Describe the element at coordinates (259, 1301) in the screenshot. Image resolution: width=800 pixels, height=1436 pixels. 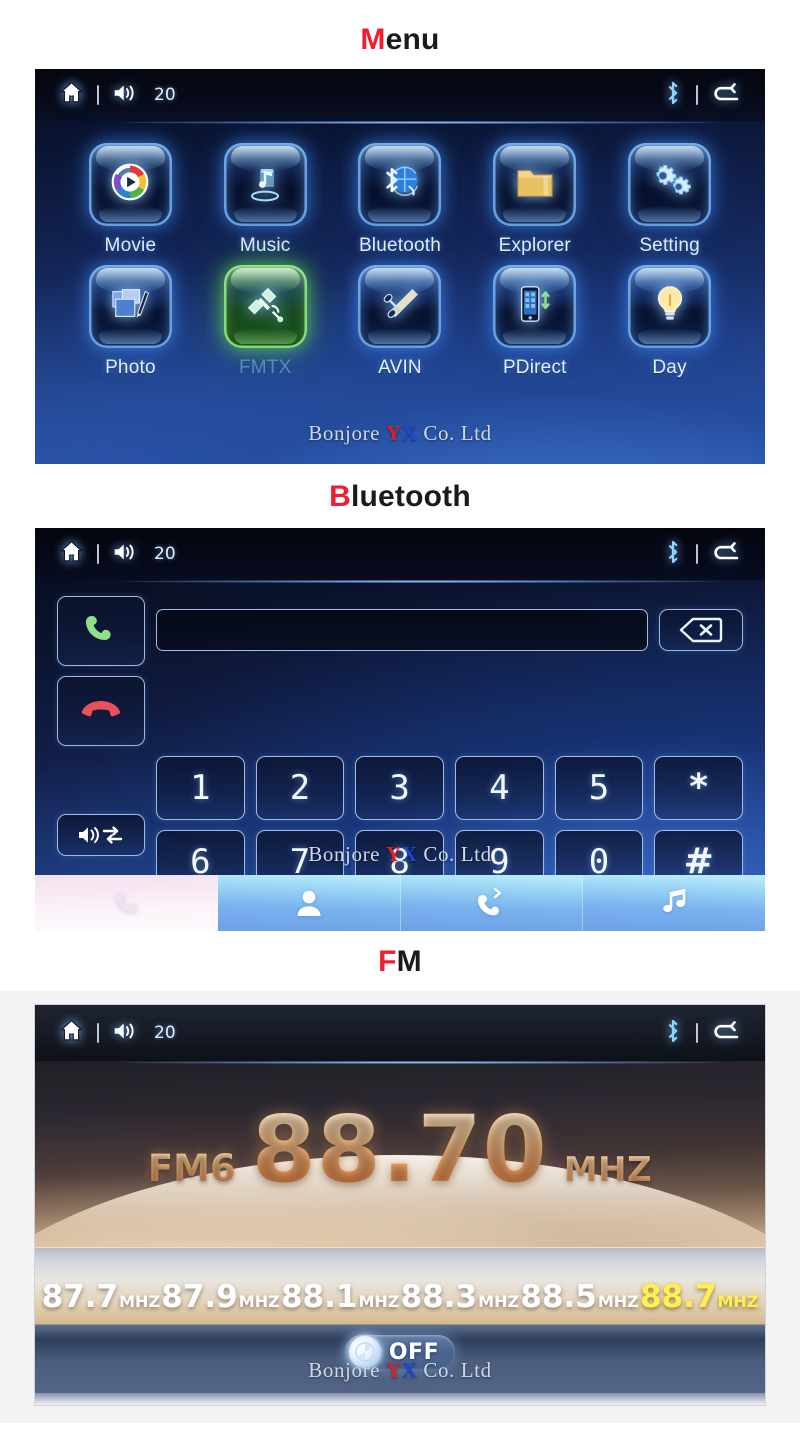
I see `fm-preset-2-unit: MHZ` at that location.